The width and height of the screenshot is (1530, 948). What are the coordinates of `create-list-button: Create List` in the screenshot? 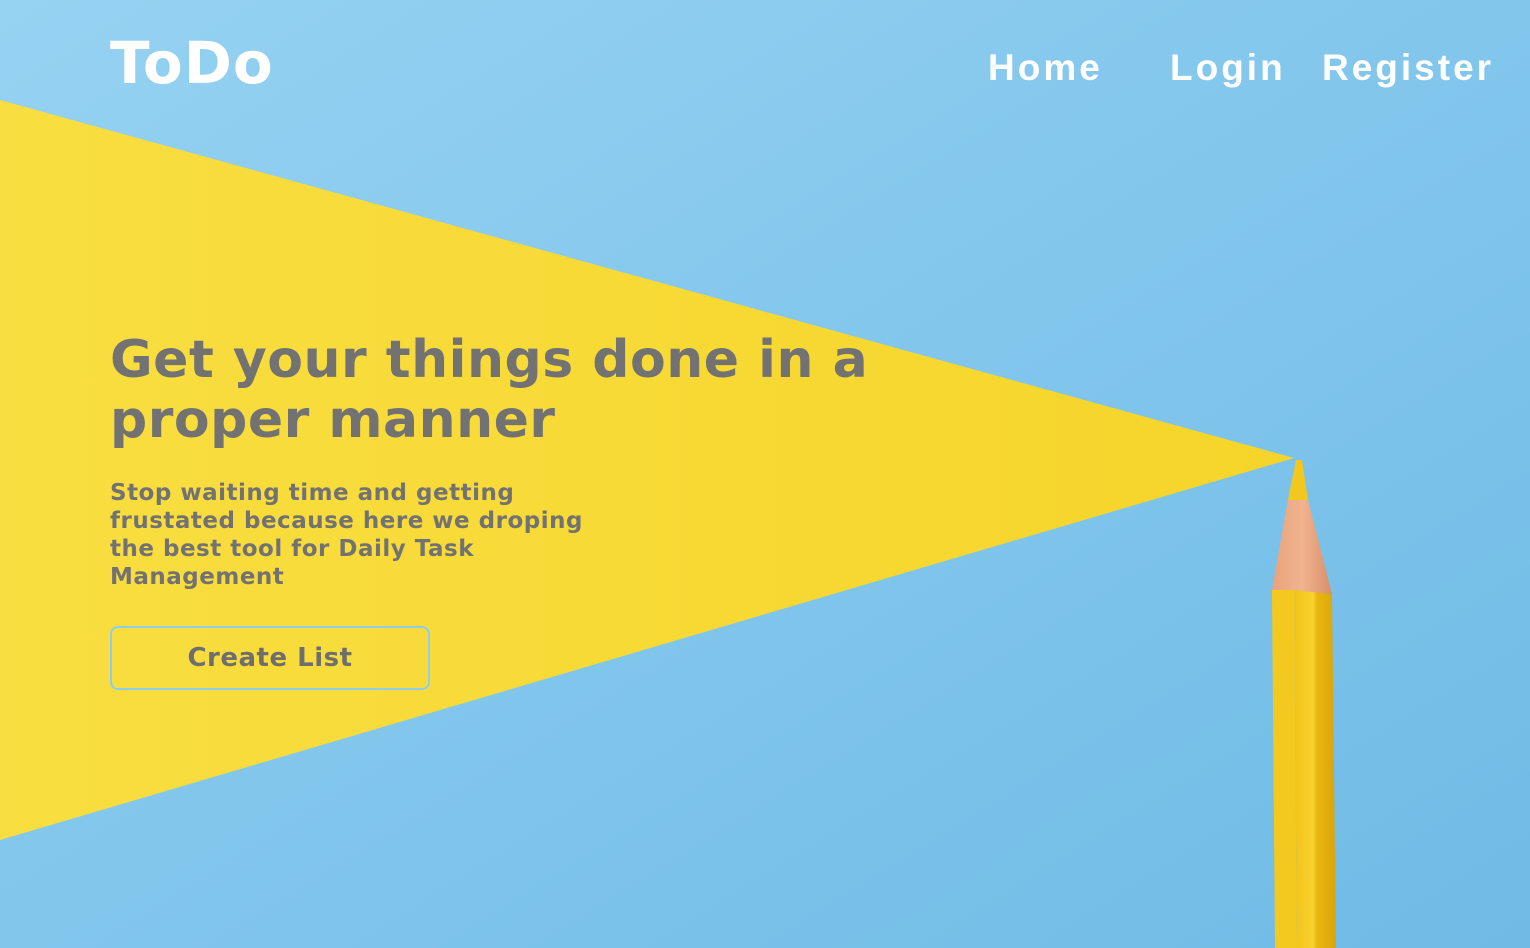 It's located at (270, 658).